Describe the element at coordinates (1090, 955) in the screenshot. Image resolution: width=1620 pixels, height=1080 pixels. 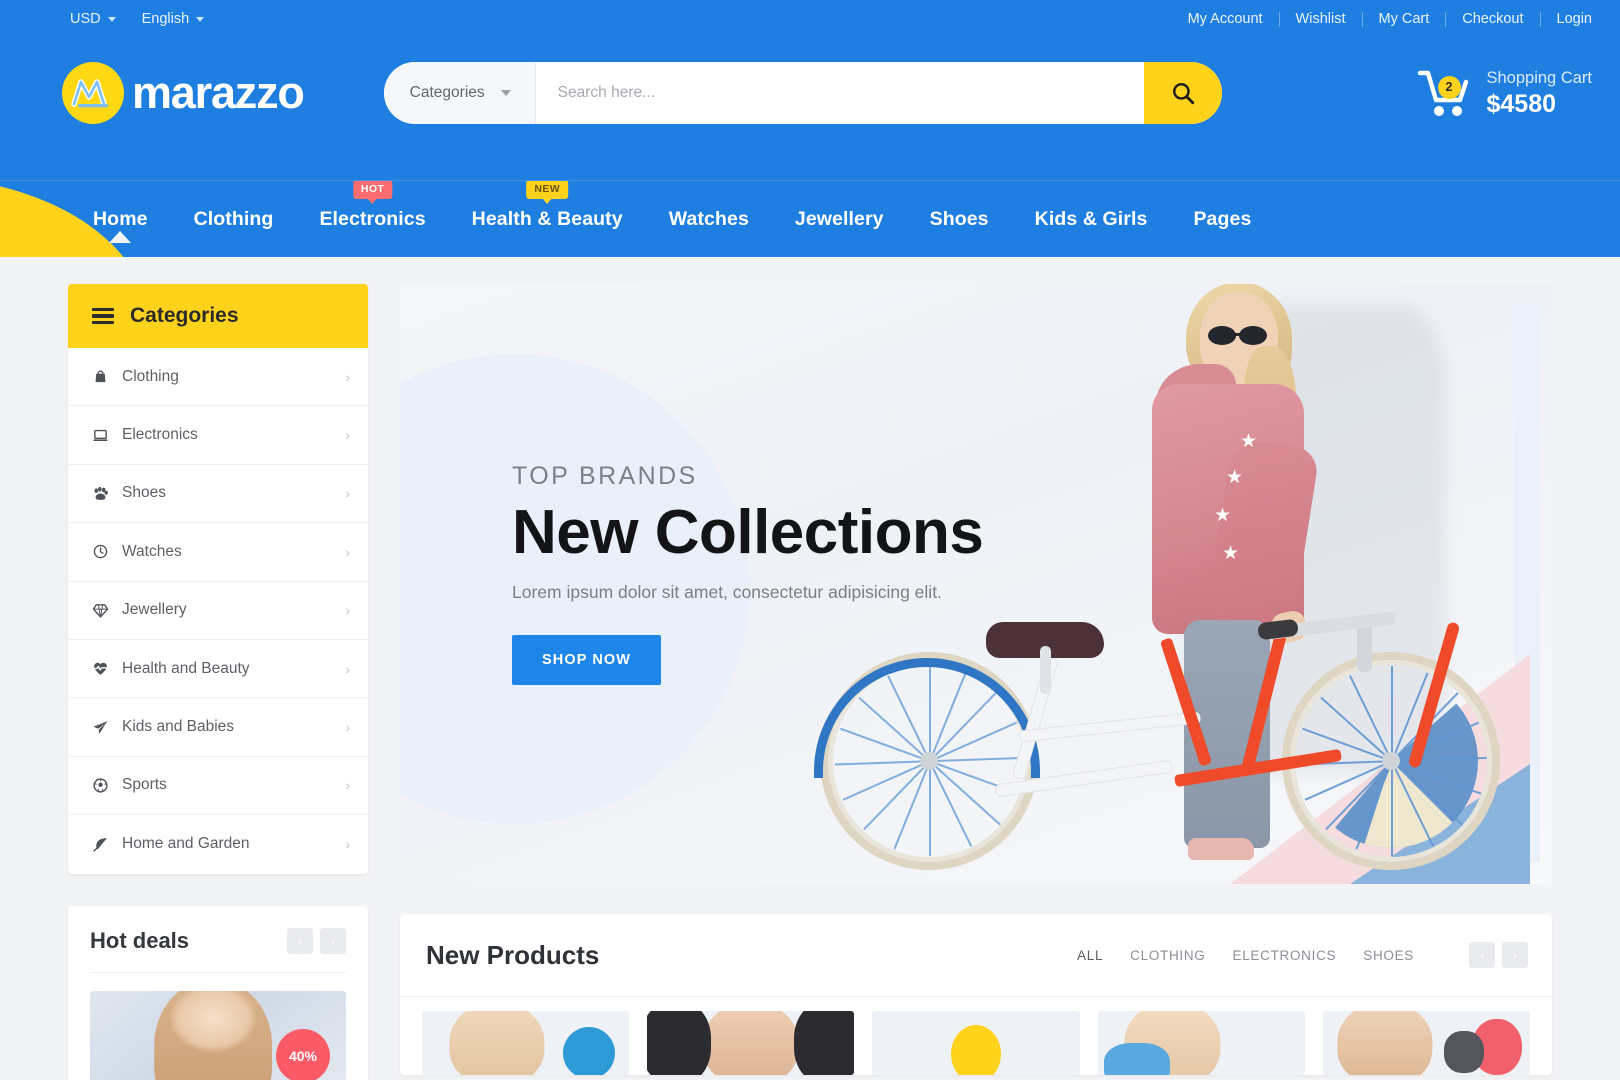
I see `filter-all: ALL` at that location.